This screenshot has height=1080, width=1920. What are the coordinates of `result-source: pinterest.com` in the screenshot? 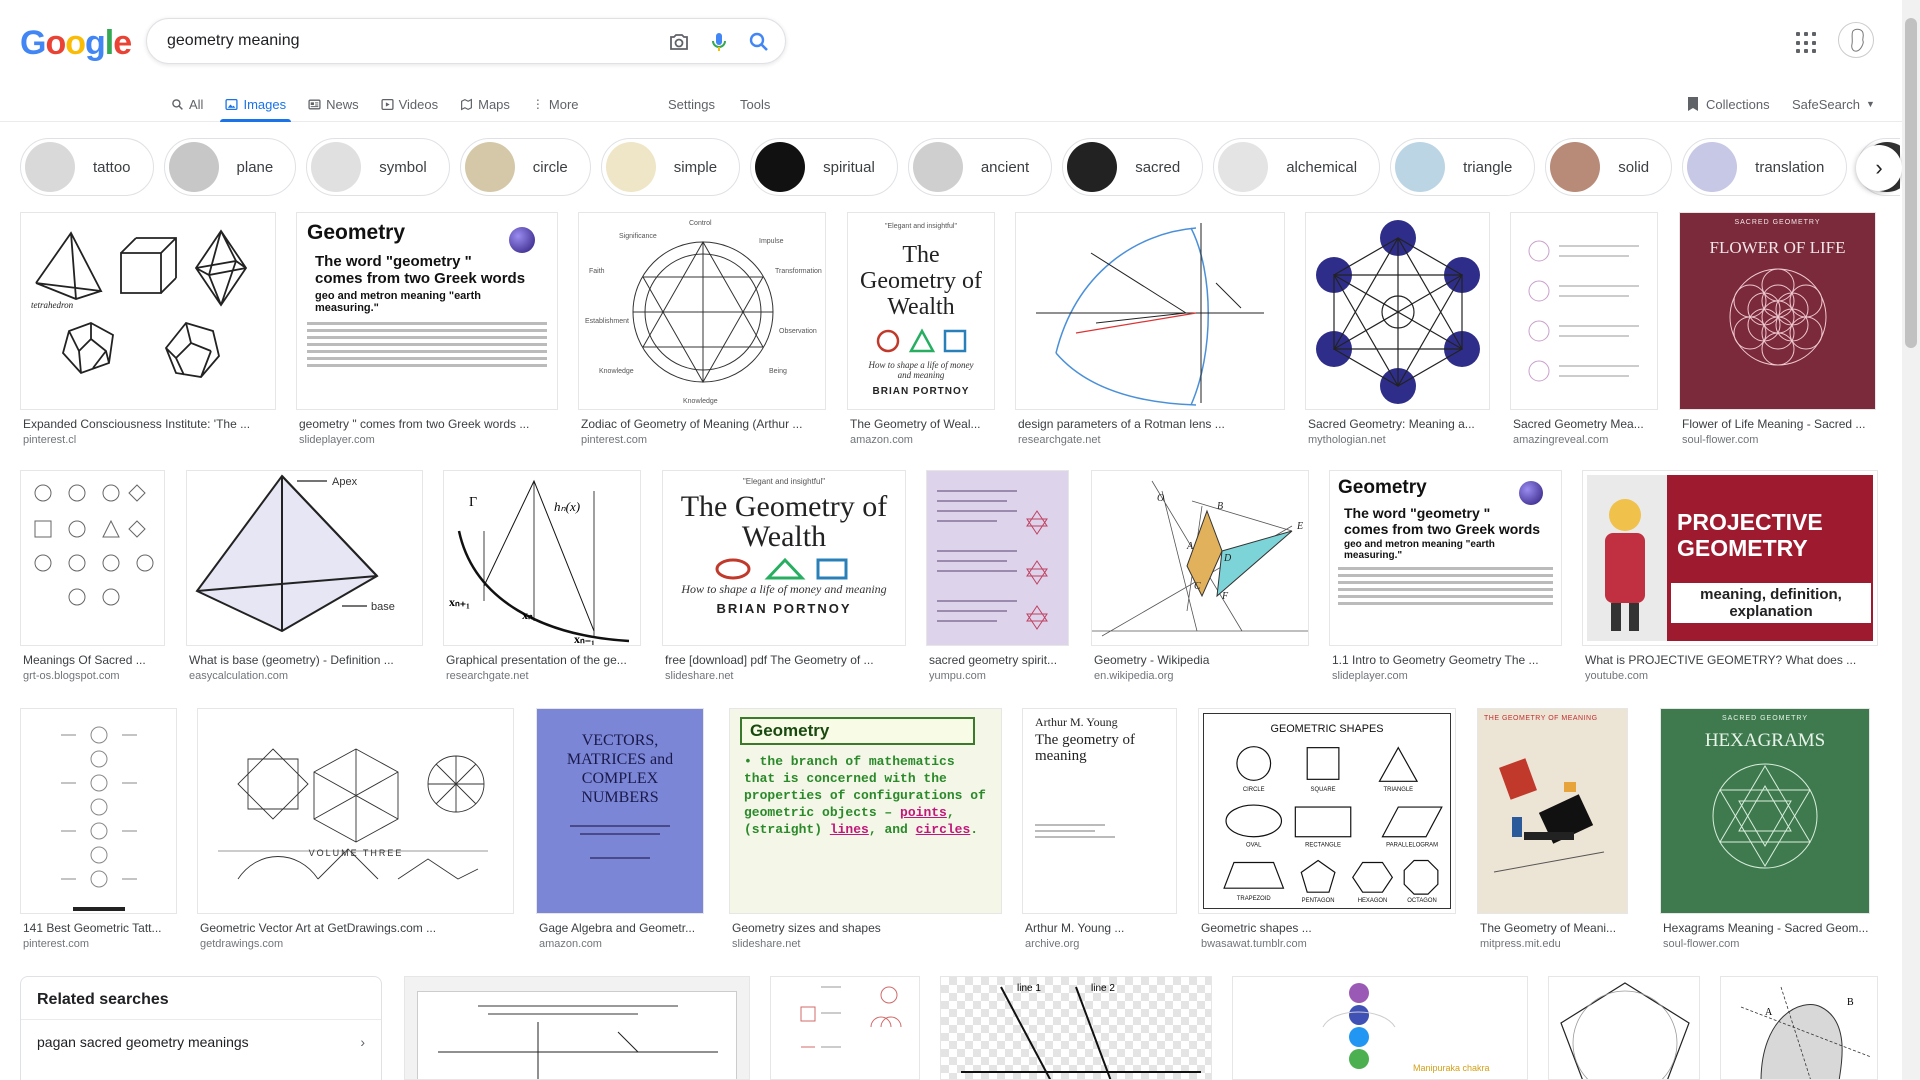 It's located at (98, 944).